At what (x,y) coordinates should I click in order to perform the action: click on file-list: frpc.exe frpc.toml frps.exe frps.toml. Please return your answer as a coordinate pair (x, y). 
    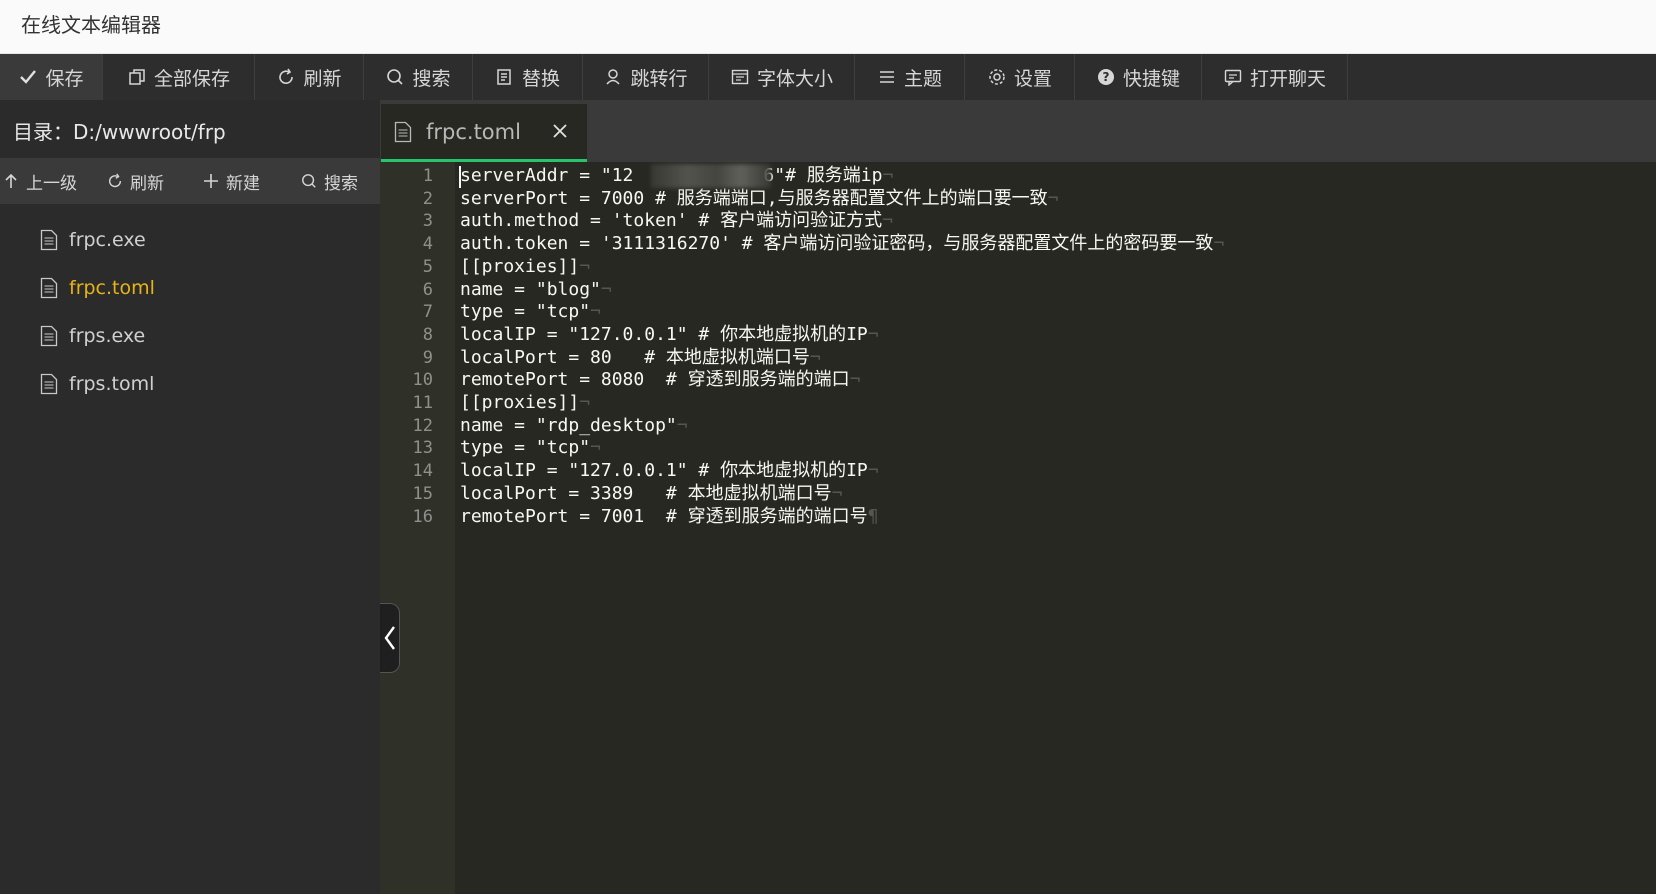
    Looking at the image, I should click on (190, 312).